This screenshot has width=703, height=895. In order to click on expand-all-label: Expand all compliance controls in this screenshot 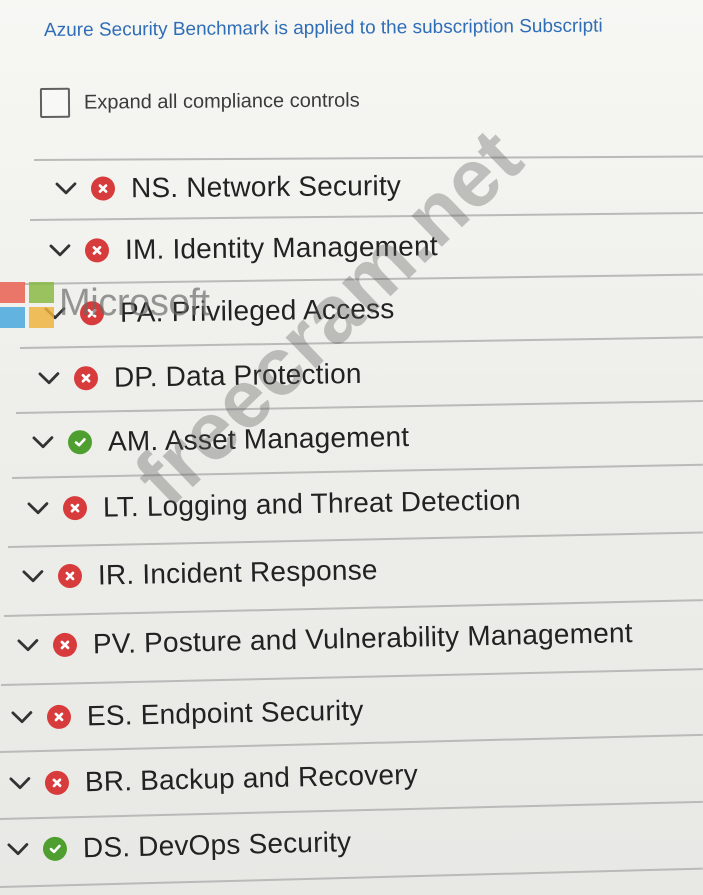, I will do `click(221, 101)`.